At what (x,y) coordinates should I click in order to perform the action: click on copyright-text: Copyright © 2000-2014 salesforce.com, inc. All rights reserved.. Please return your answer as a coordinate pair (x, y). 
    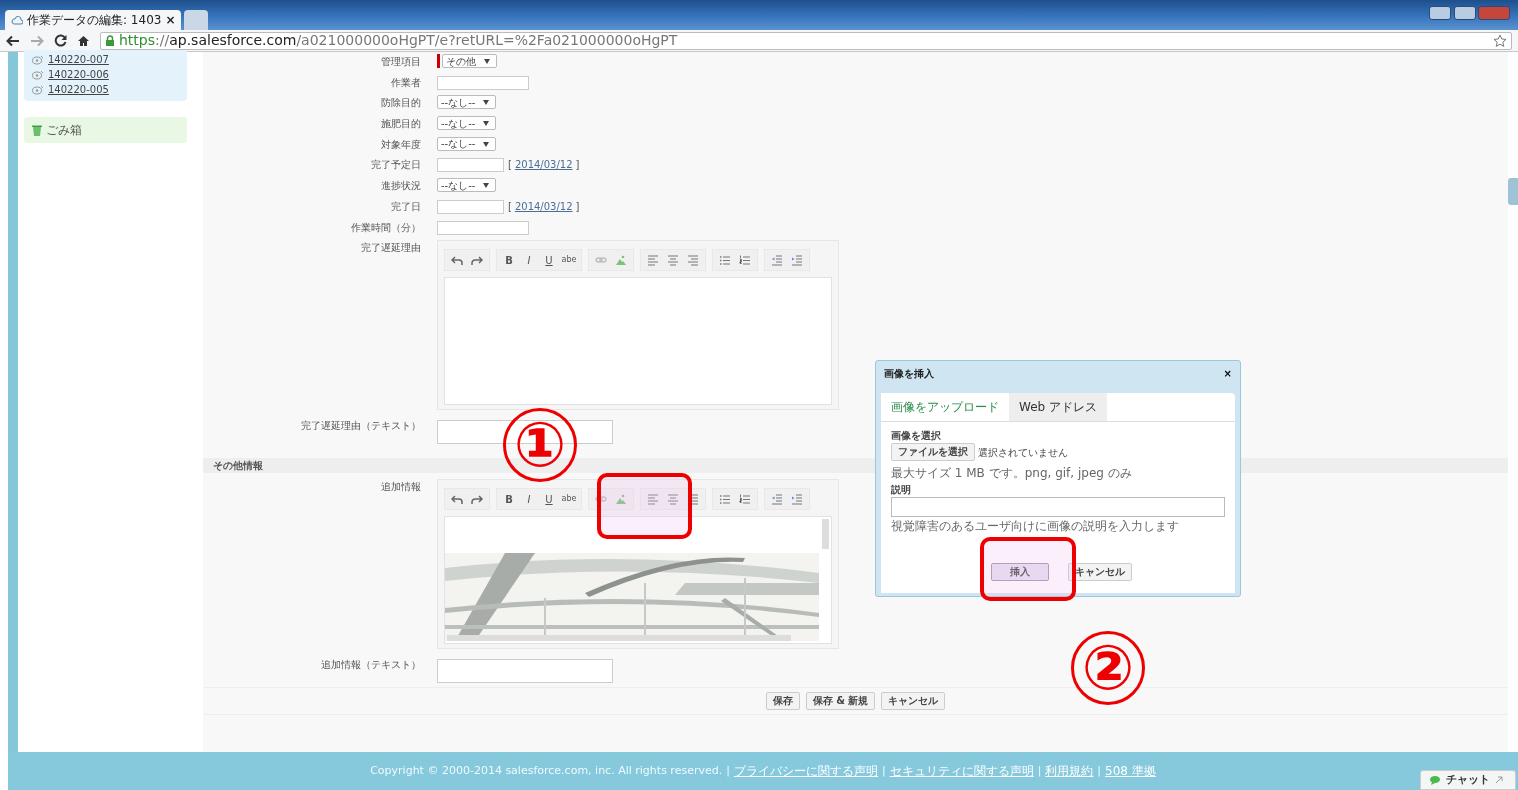
    Looking at the image, I should click on (546, 770).